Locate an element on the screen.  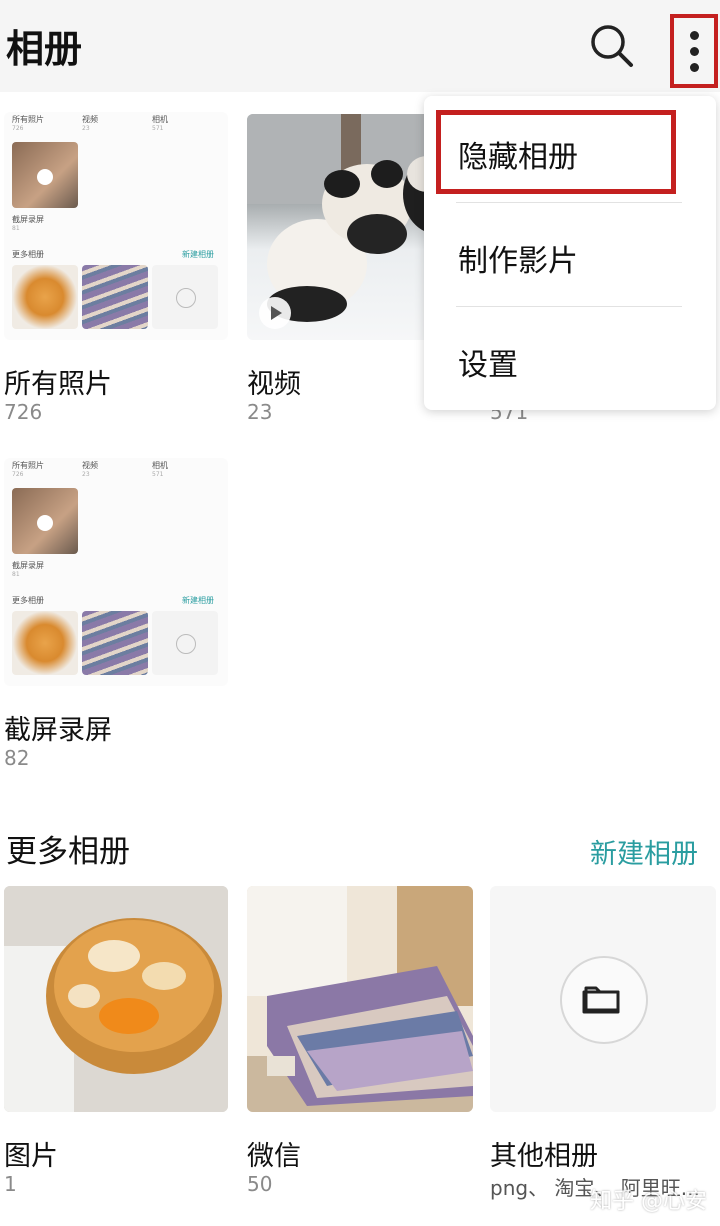
section-title: 更多相册 is located at coordinates (68, 852).